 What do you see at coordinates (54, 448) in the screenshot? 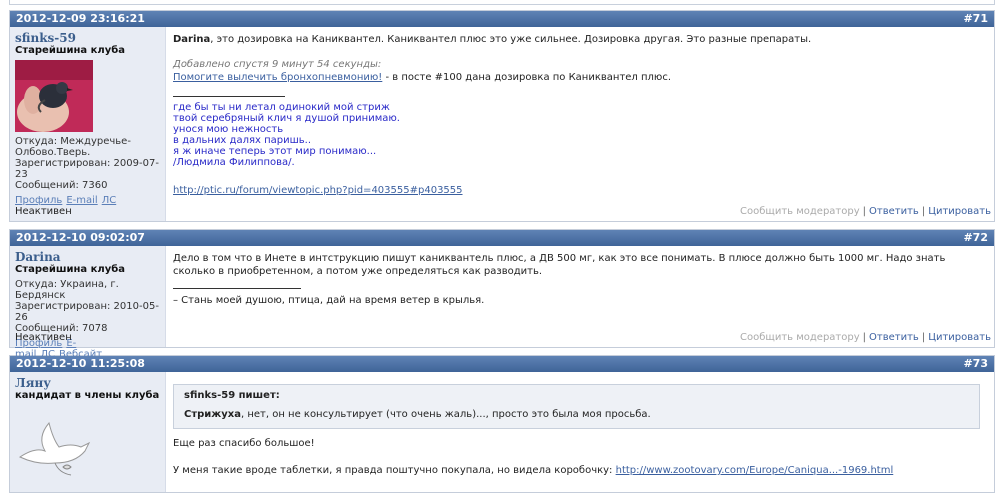
I see `dove-icon` at bounding box center [54, 448].